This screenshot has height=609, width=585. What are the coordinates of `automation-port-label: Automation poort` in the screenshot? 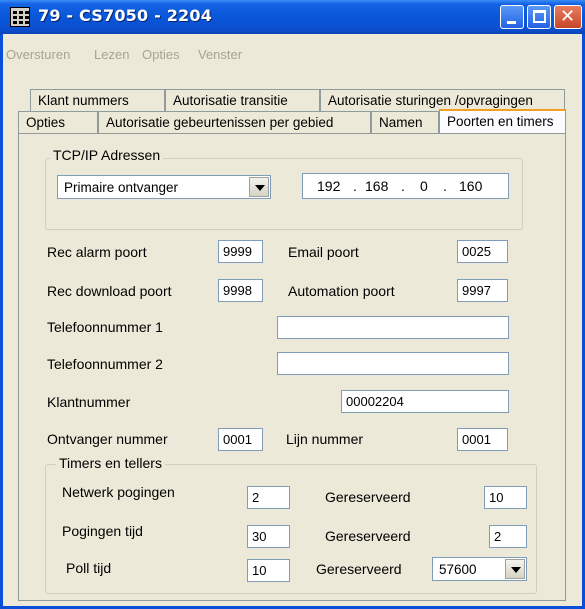 It's located at (341, 291).